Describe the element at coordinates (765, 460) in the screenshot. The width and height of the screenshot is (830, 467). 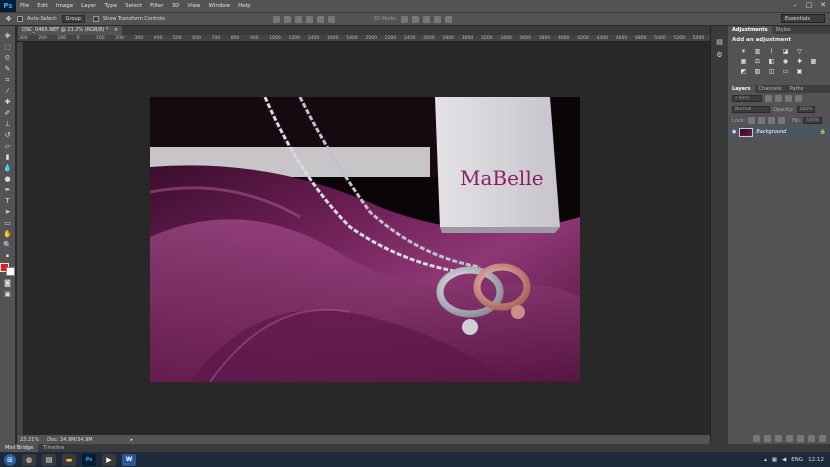
I see `tray-arrow-icon: ▴` at that location.